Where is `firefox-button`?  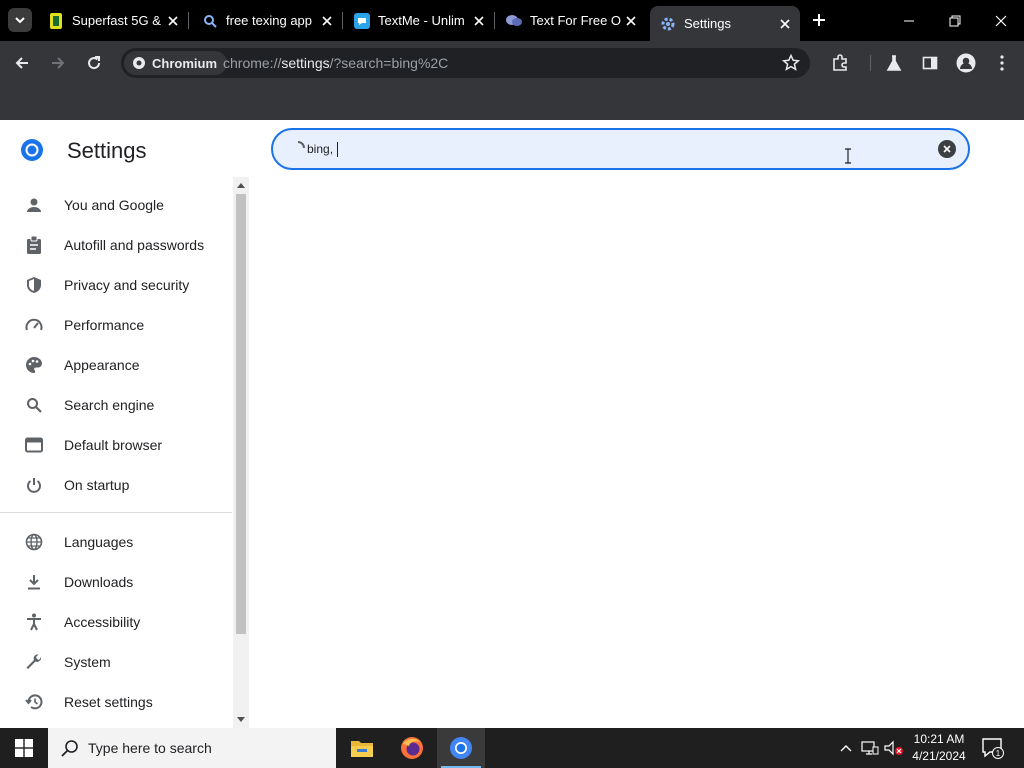 firefox-button is located at coordinates (412, 748).